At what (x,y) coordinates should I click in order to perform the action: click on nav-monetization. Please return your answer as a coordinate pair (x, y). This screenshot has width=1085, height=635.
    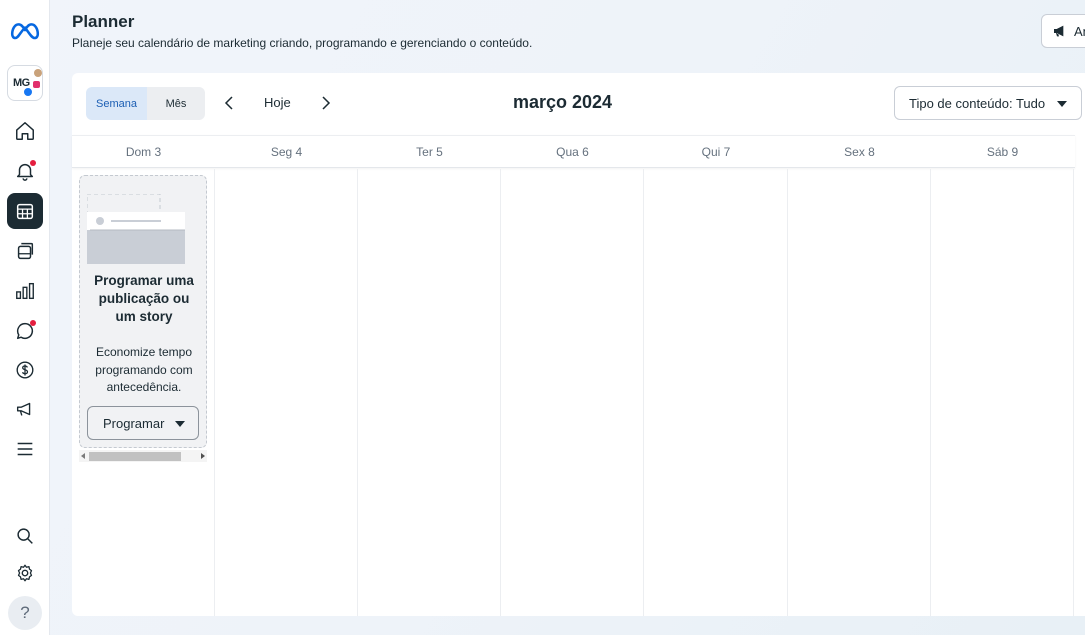
    Looking at the image, I should click on (25, 370).